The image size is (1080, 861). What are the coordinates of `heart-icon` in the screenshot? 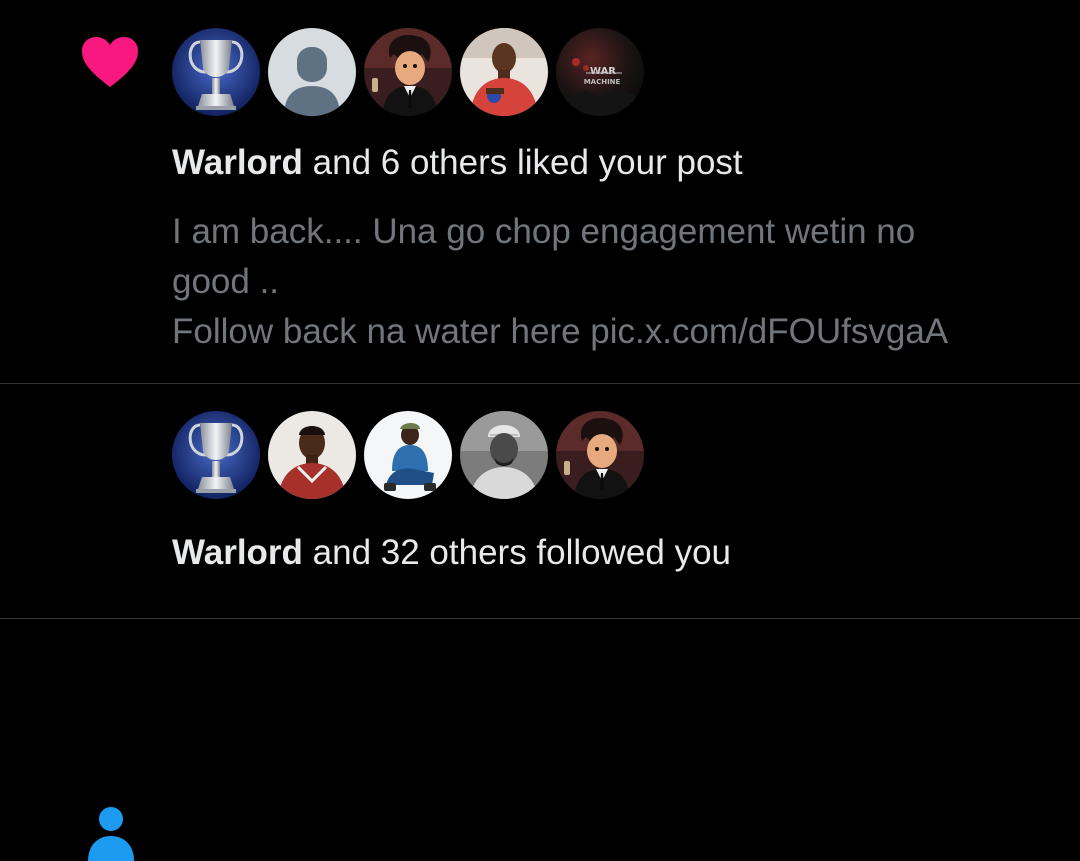 It's located at (110, 62).